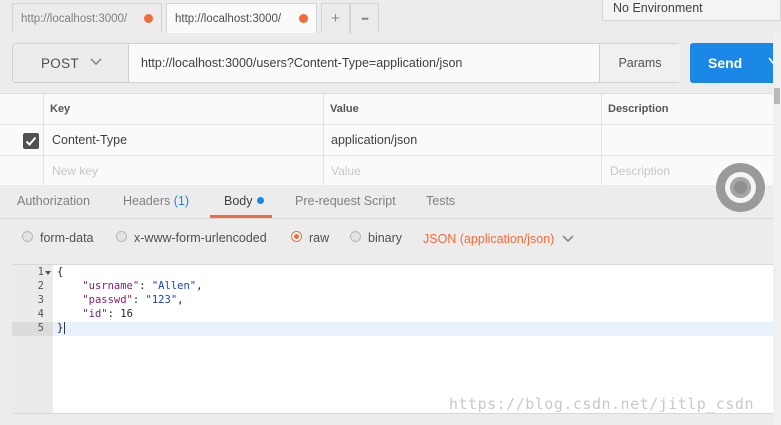 This screenshot has height=425, width=781. Describe the element at coordinates (121, 236) in the screenshot. I see `radio-urlencoded` at that location.